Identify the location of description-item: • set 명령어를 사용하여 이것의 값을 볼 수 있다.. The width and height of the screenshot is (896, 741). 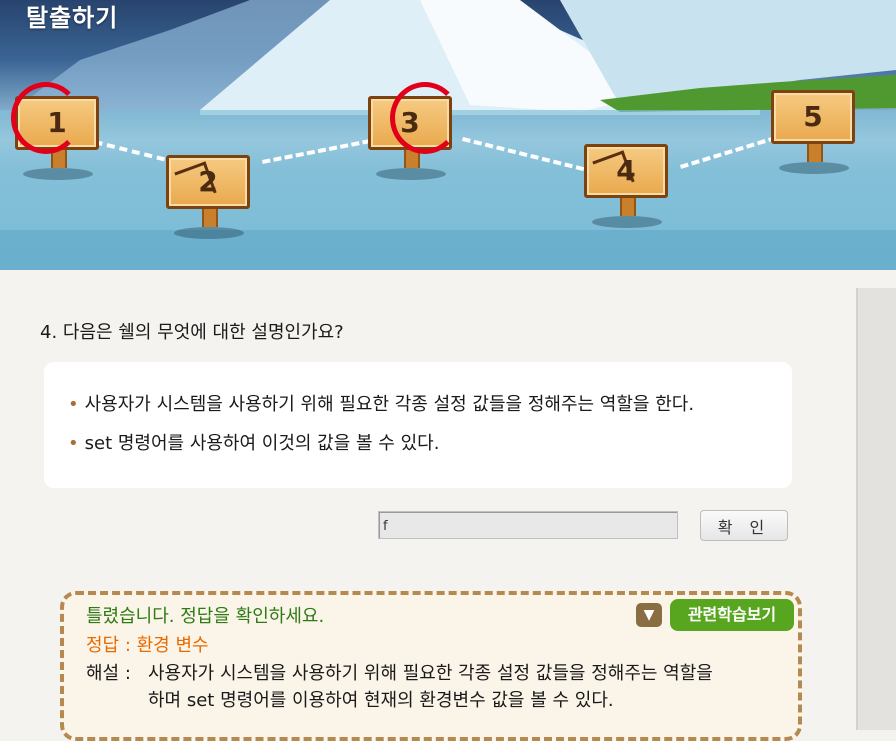
(253, 442).